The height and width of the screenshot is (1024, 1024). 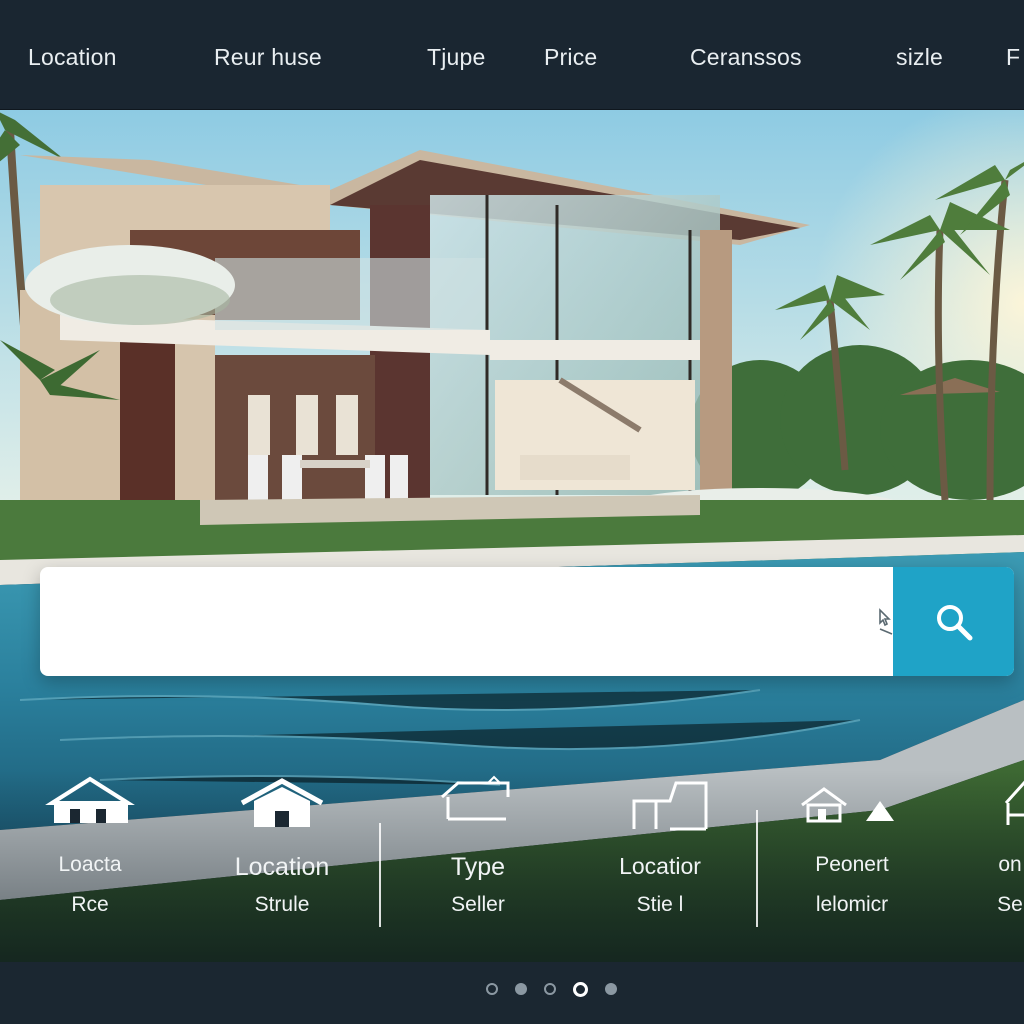 I want to click on feature-subtitle: lelomicr, so click(x=852, y=904).